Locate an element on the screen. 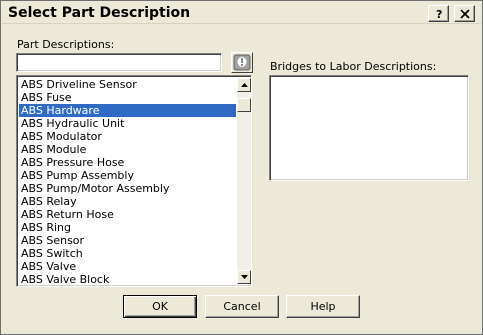 The height and width of the screenshot is (335, 483). bridges-label: Bridges to Labor Descriptions: is located at coordinates (353, 66).